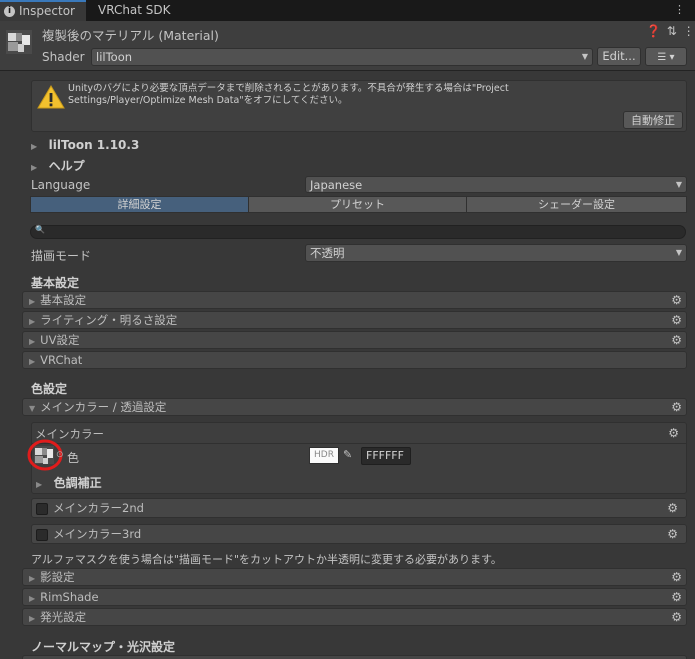 This screenshot has width=695, height=659. I want to click on basic-section-title: 基本設定, so click(55, 283).